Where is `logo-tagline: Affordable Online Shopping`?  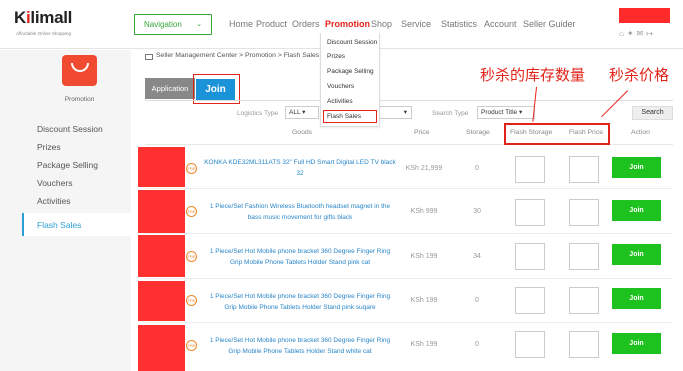 logo-tagline: Affordable Online Shopping is located at coordinates (43, 33).